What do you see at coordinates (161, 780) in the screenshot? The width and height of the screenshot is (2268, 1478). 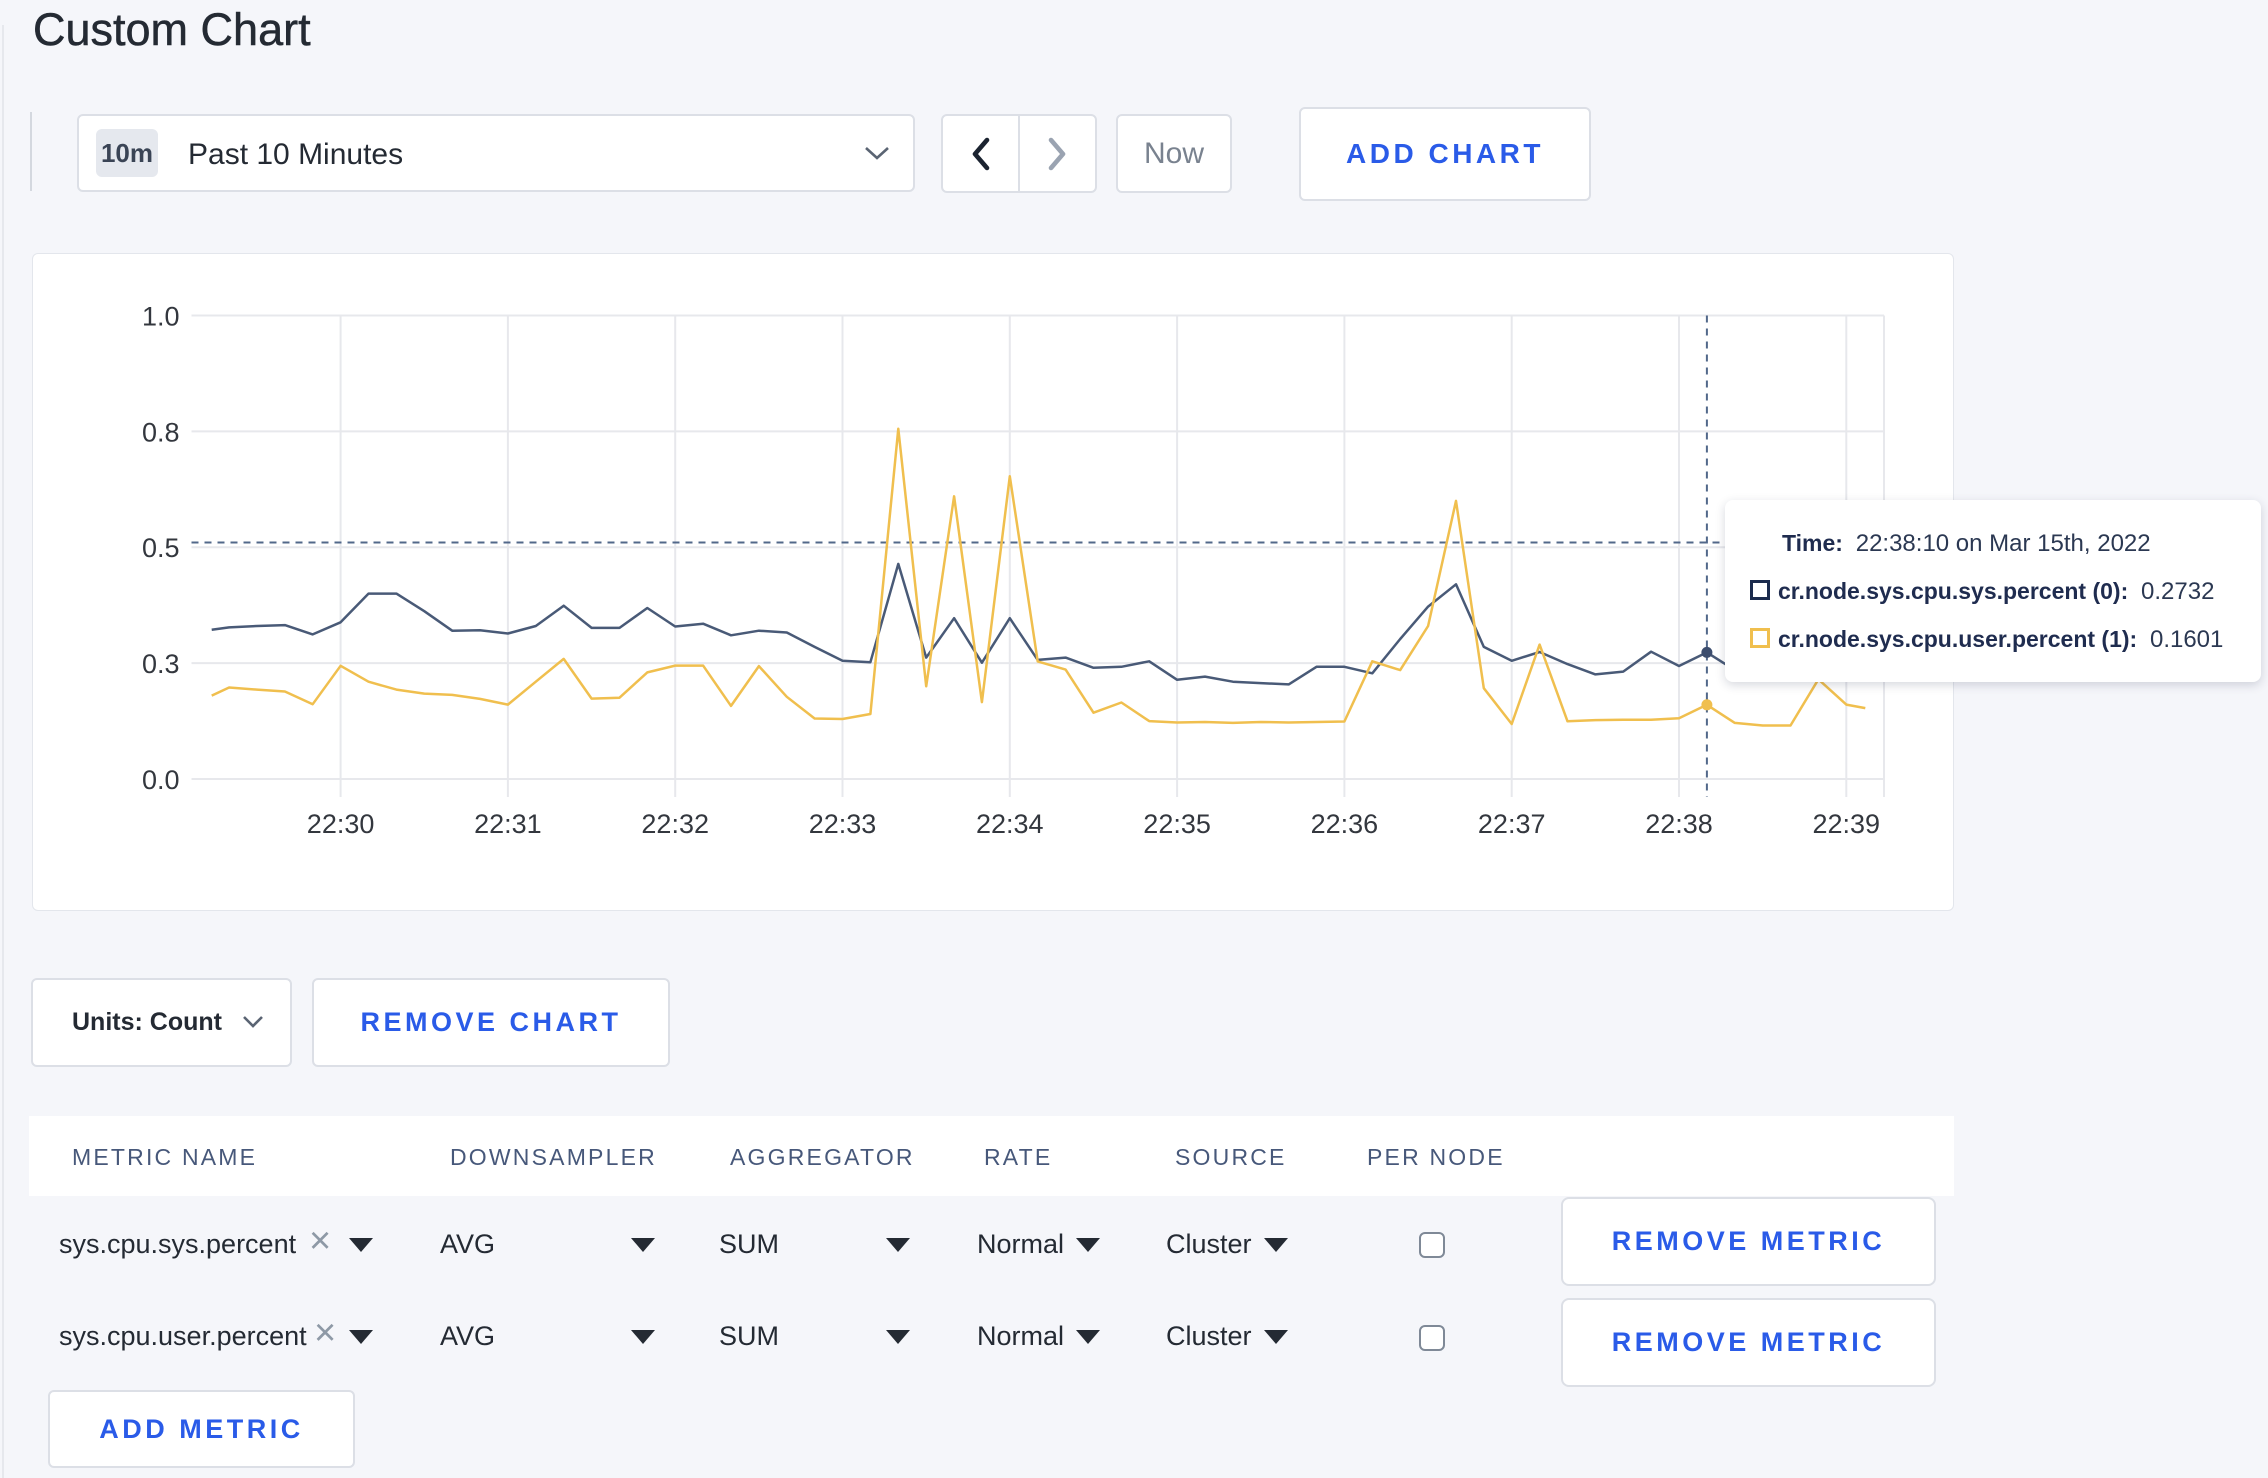 I see `svg-text: 0.0` at bounding box center [161, 780].